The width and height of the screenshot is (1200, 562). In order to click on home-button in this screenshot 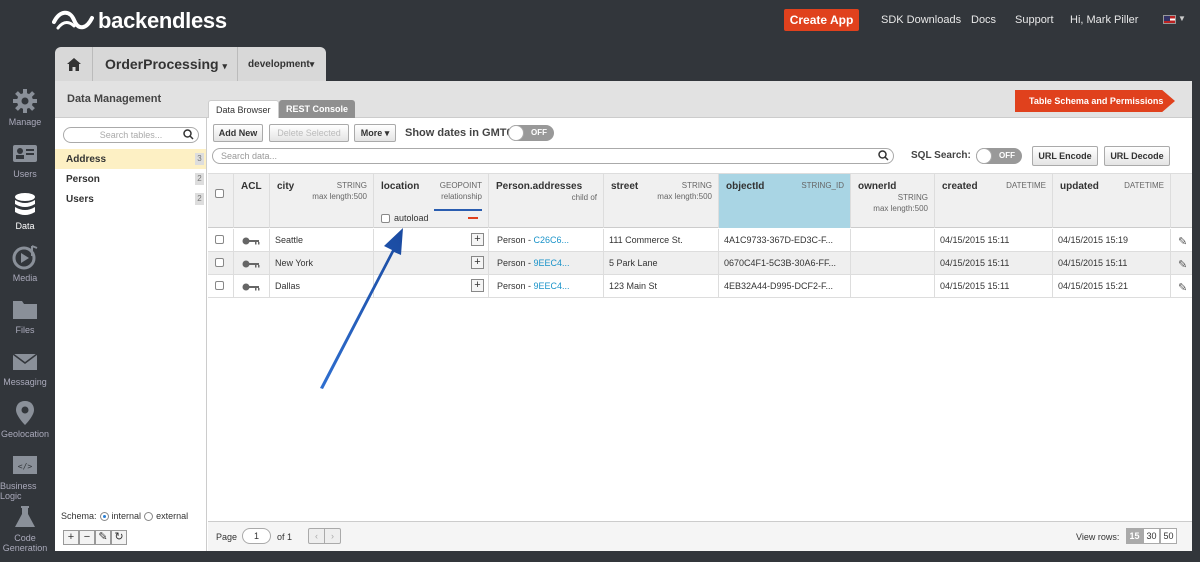, I will do `click(74, 64)`.